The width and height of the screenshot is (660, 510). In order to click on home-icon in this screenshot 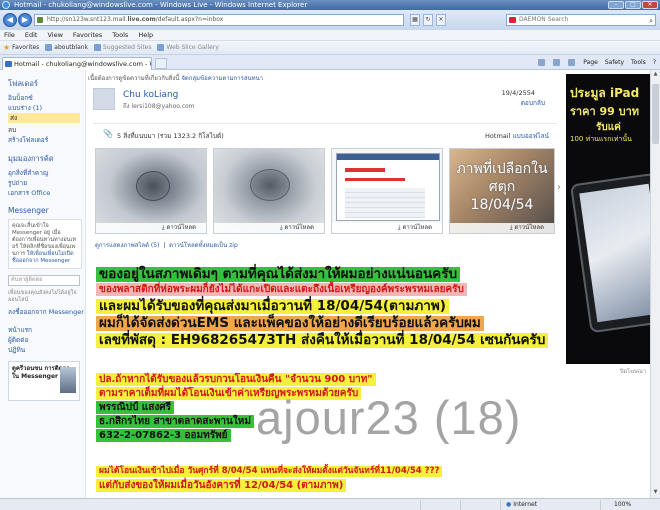, I will do `click(542, 62)`.